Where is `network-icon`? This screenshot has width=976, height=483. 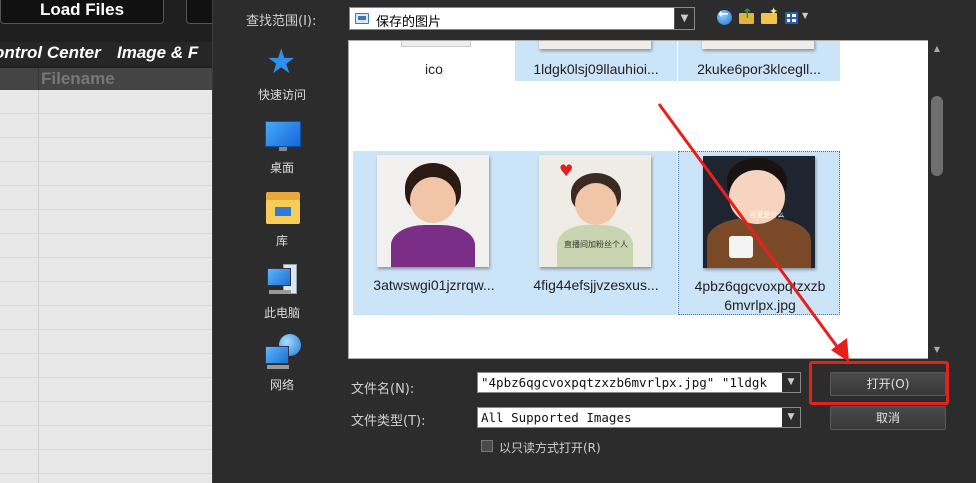 network-icon is located at coordinates (283, 352).